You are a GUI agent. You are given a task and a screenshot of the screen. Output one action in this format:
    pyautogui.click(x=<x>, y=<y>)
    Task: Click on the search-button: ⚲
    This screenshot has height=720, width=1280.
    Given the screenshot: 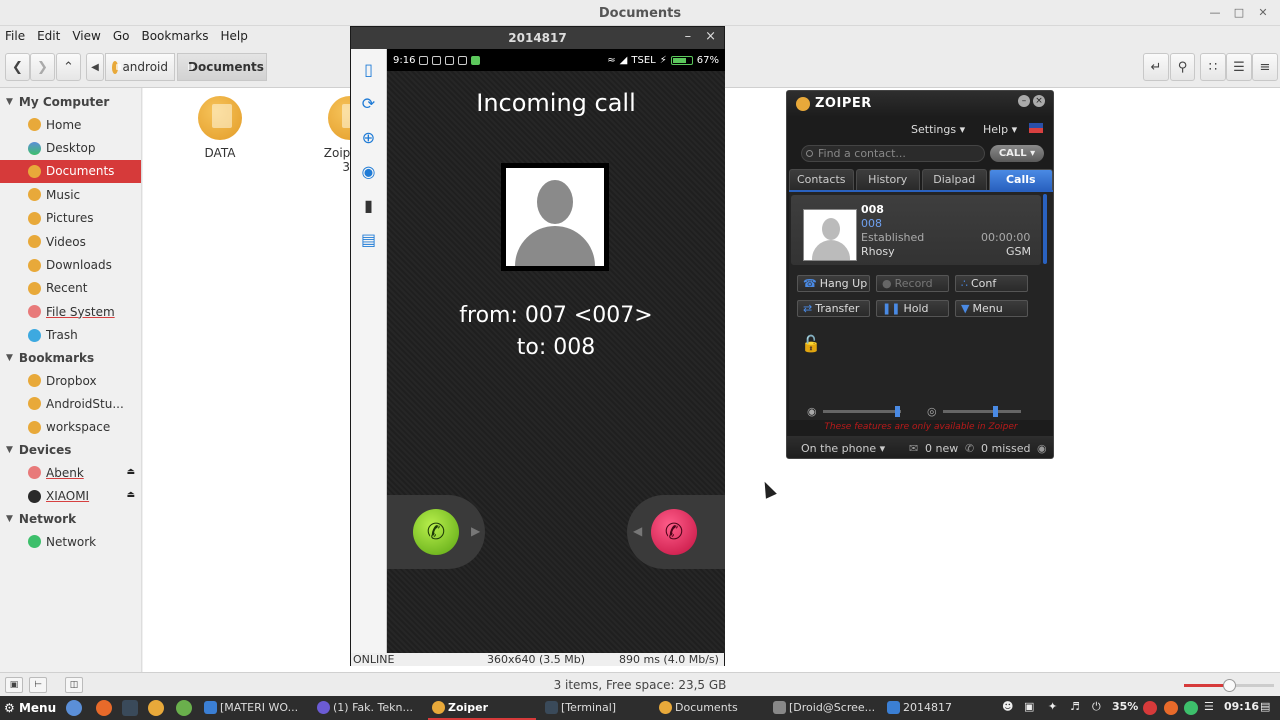 What is the action you would take?
    pyautogui.click(x=1182, y=67)
    